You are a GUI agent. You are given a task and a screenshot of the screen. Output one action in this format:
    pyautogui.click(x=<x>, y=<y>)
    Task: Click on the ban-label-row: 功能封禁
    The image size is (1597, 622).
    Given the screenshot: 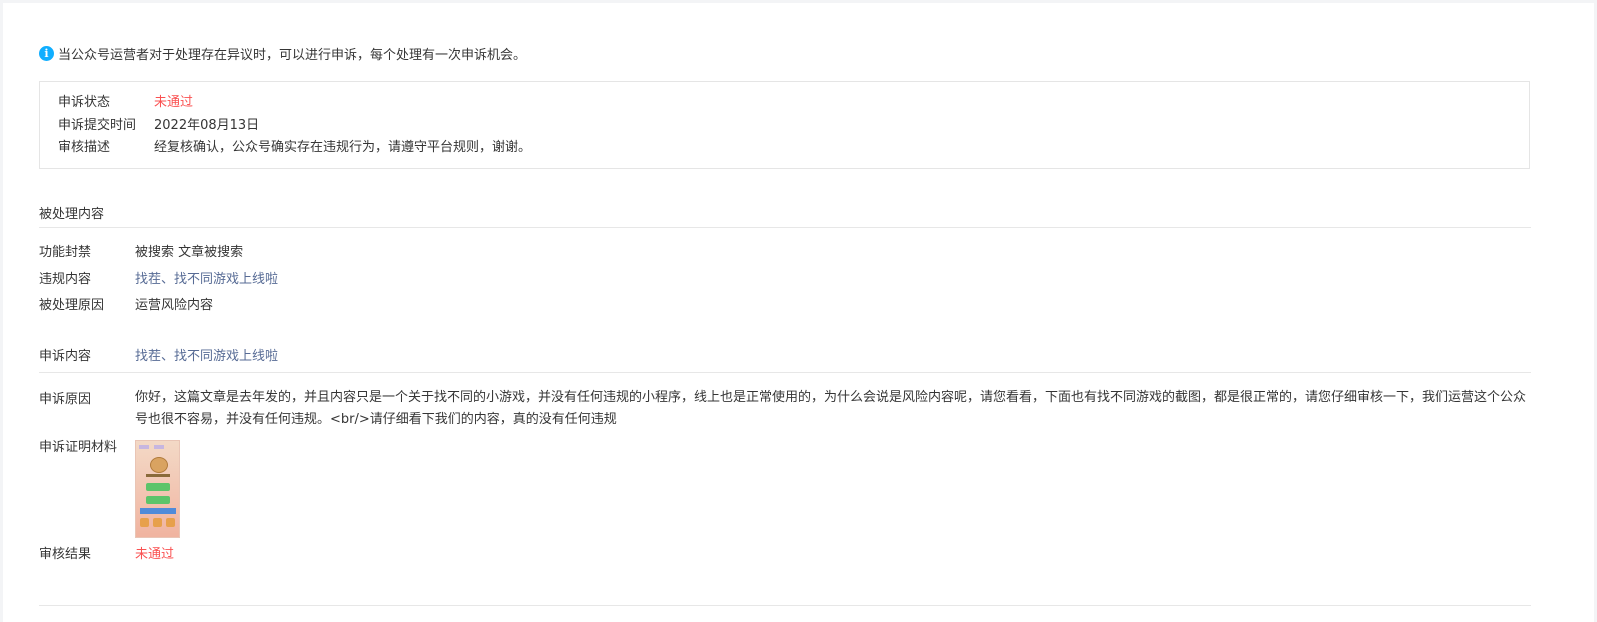 What is the action you would take?
    pyautogui.click(x=65, y=253)
    